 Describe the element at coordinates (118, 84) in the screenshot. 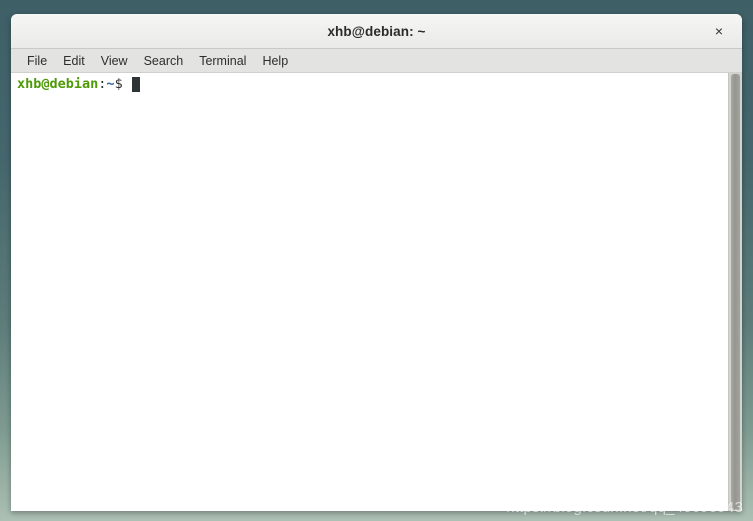

I see `prompt-dollar: $` at that location.